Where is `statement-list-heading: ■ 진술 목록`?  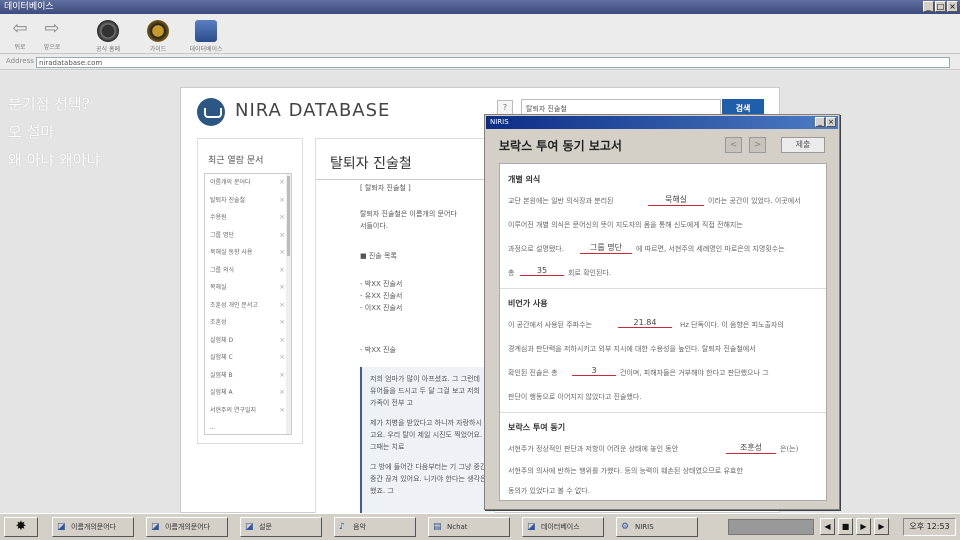
statement-list-heading: ■ 진술 목록 is located at coordinates (378, 256).